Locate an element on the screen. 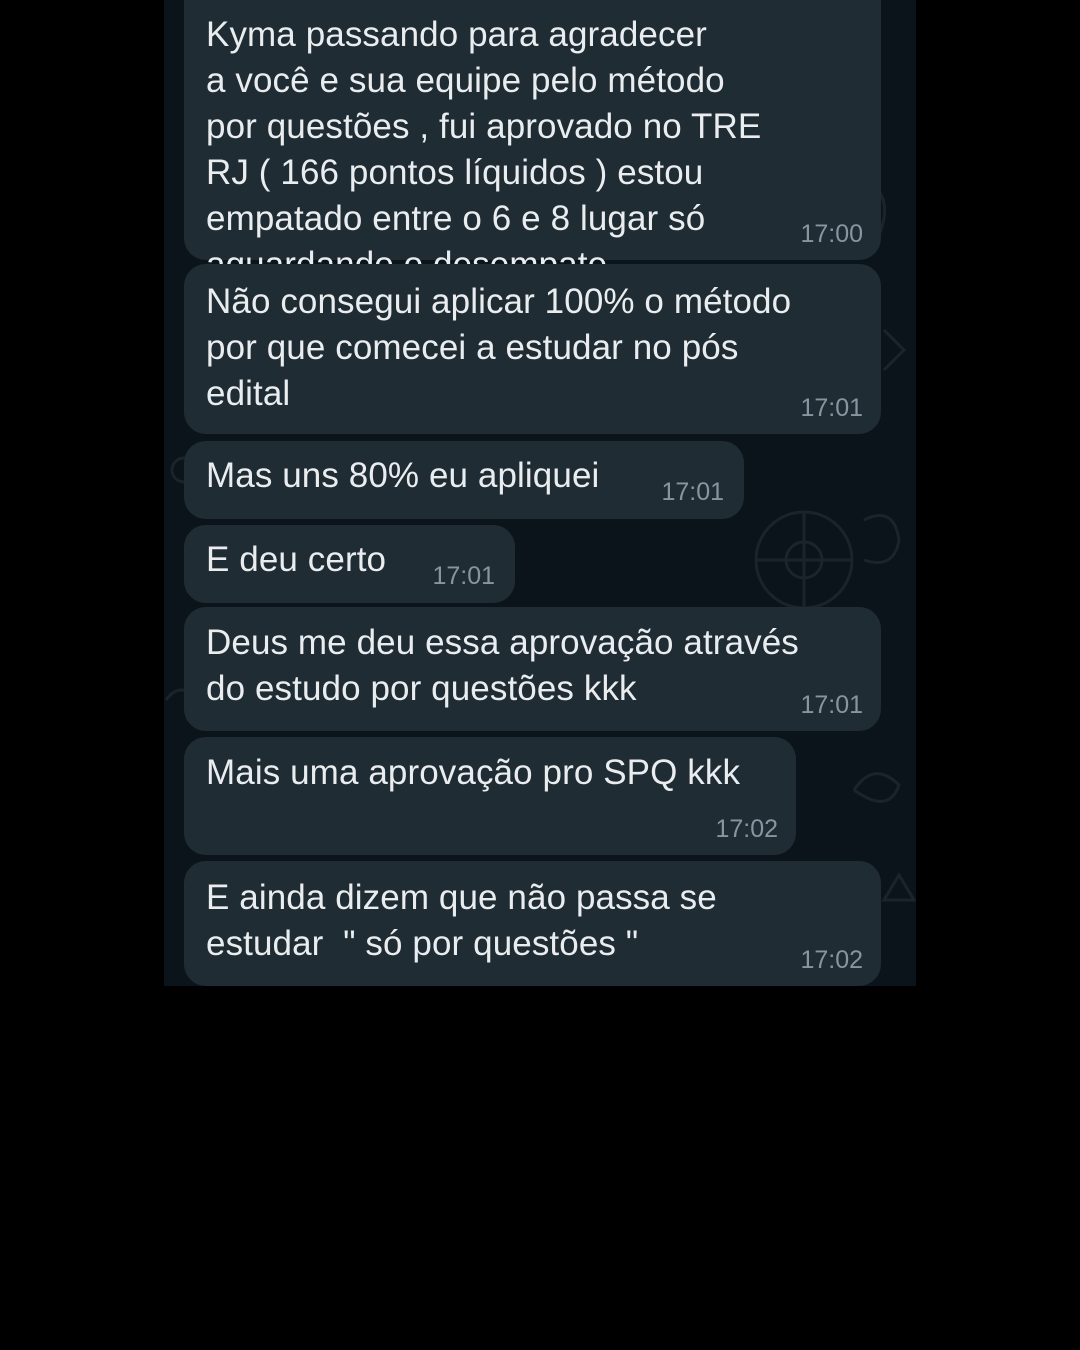 This screenshot has height=1350, width=1080. message-timestamp: 17:00 is located at coordinates (831, 234).